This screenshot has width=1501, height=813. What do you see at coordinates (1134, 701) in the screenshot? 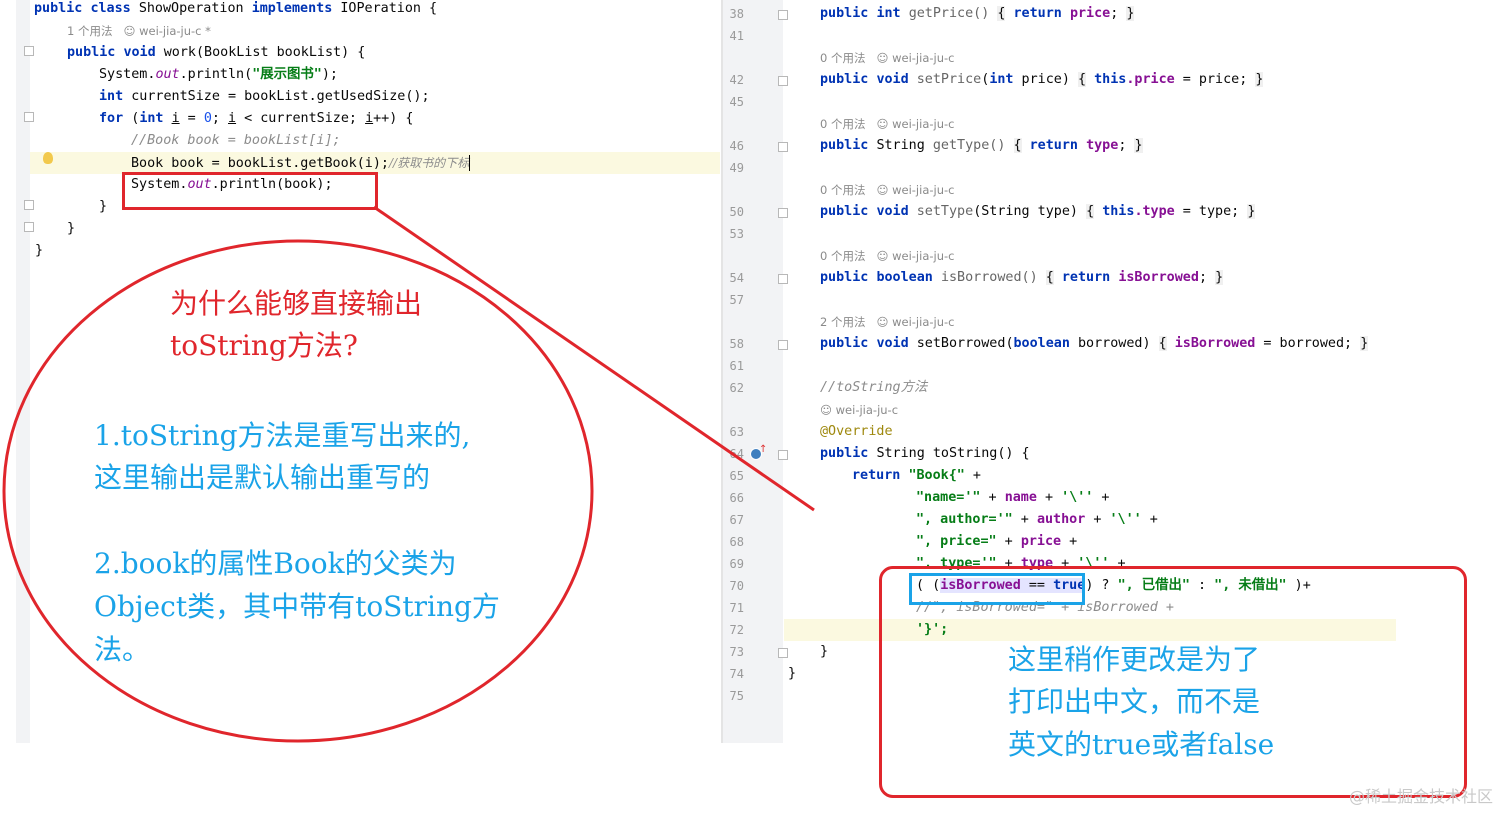
I see `annotation-change-note: 打印出中文，而不是` at bounding box center [1134, 701].